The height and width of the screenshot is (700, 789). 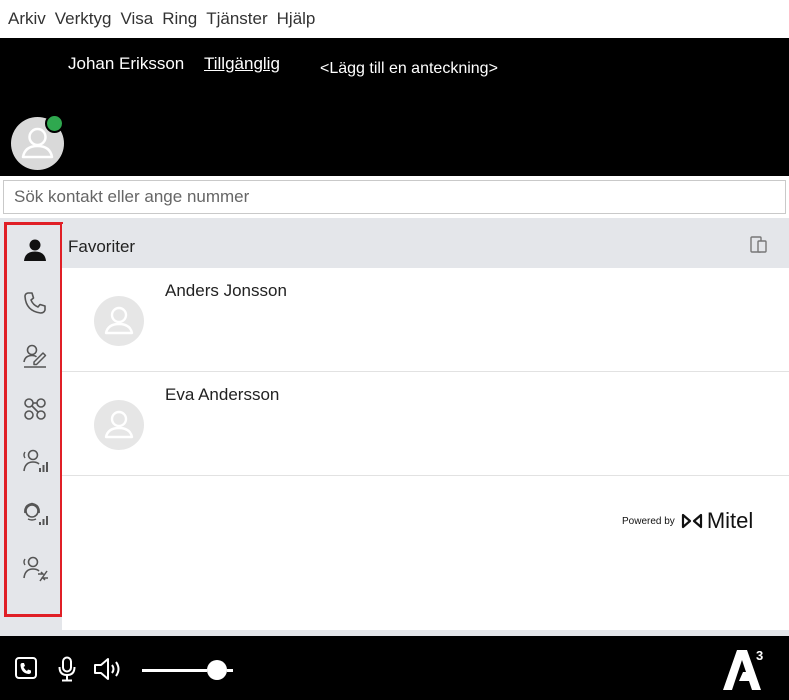 I want to click on sidebar-item-status, so click(x=35, y=356).